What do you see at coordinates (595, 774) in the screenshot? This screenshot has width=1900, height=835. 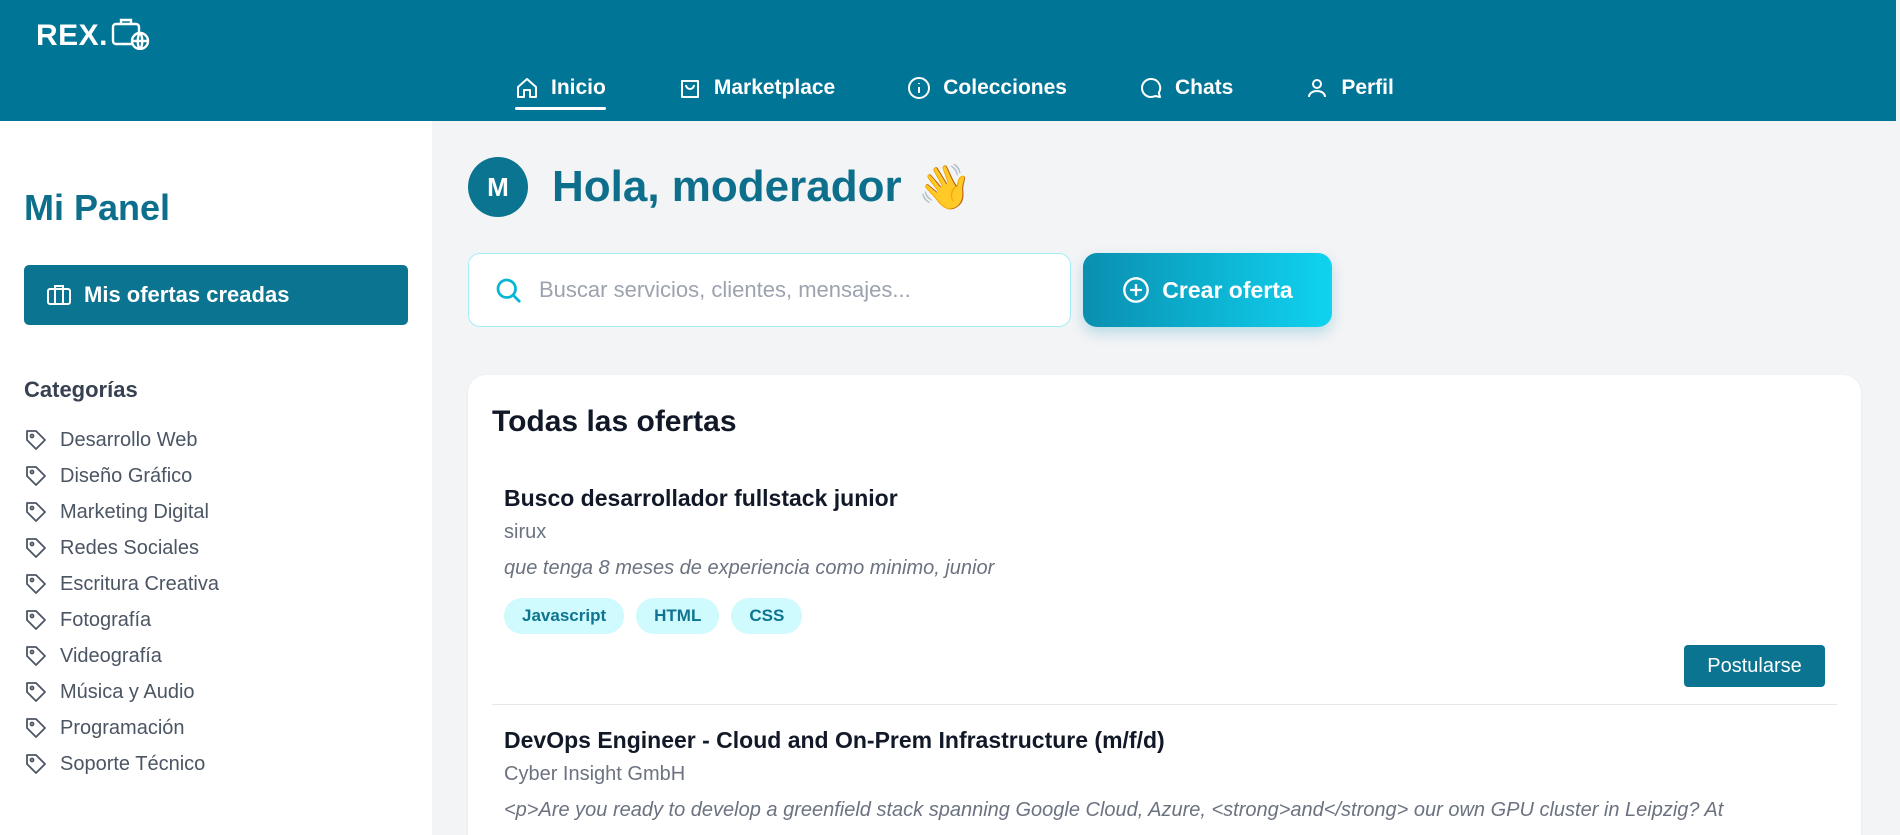 I see `offer-company: Cyber Insight GmbH` at bounding box center [595, 774].